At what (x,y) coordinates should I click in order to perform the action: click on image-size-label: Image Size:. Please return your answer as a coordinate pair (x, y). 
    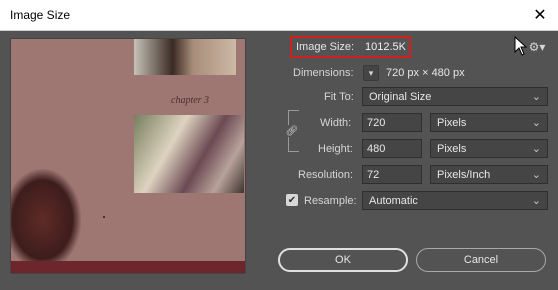
    Looking at the image, I should click on (325, 47).